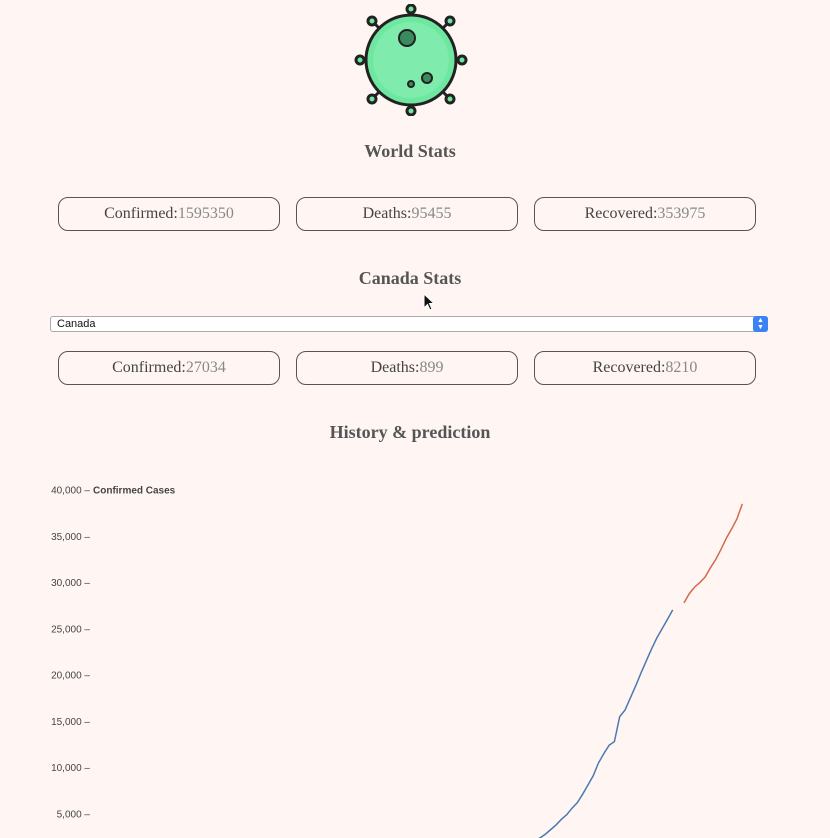 The height and width of the screenshot is (838, 830). Describe the element at coordinates (410, 151) in the screenshot. I see `world-stats-title: World Stats` at that location.